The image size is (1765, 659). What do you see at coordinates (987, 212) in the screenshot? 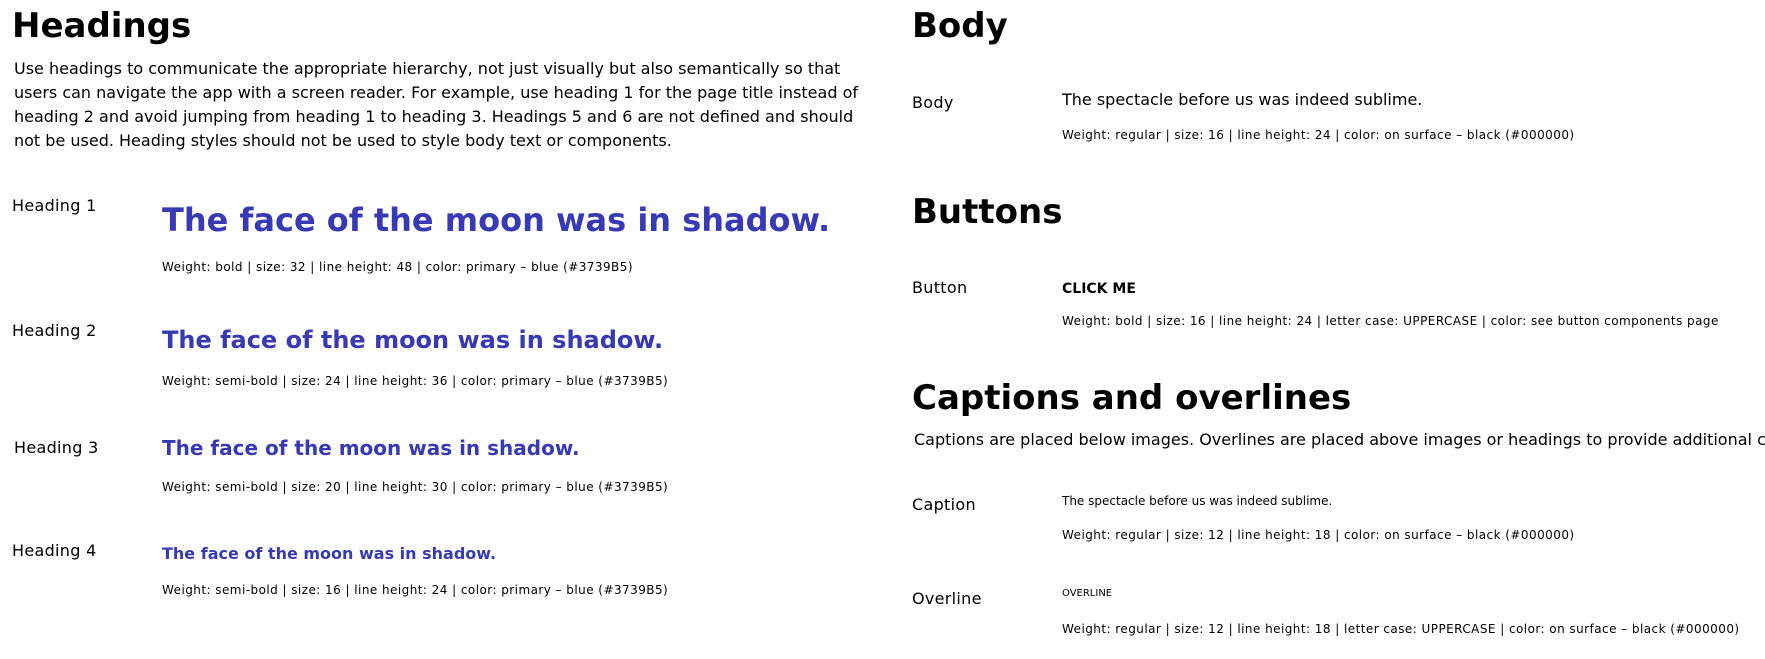
I see `buttons-title: Buttons` at bounding box center [987, 212].